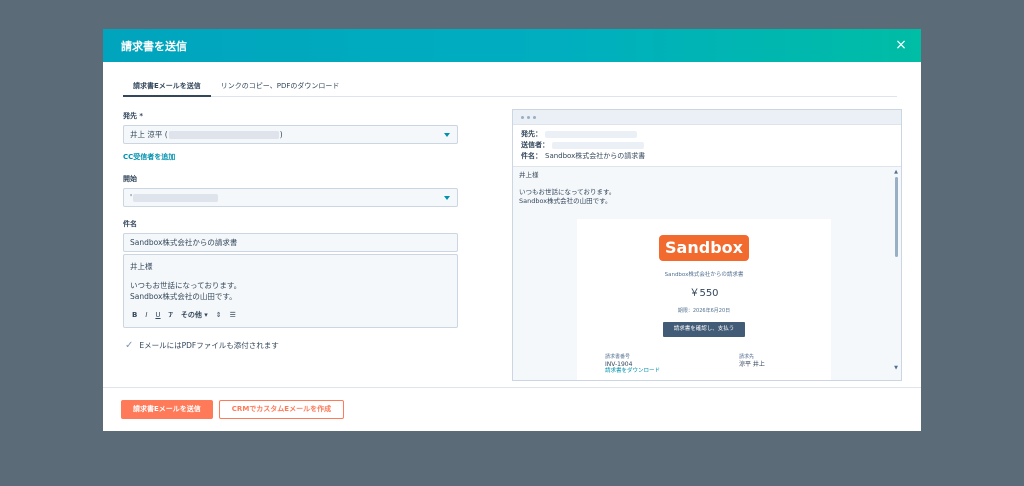  What do you see at coordinates (529, 175) in the screenshot?
I see `preview-greeting: 井上様` at bounding box center [529, 175].